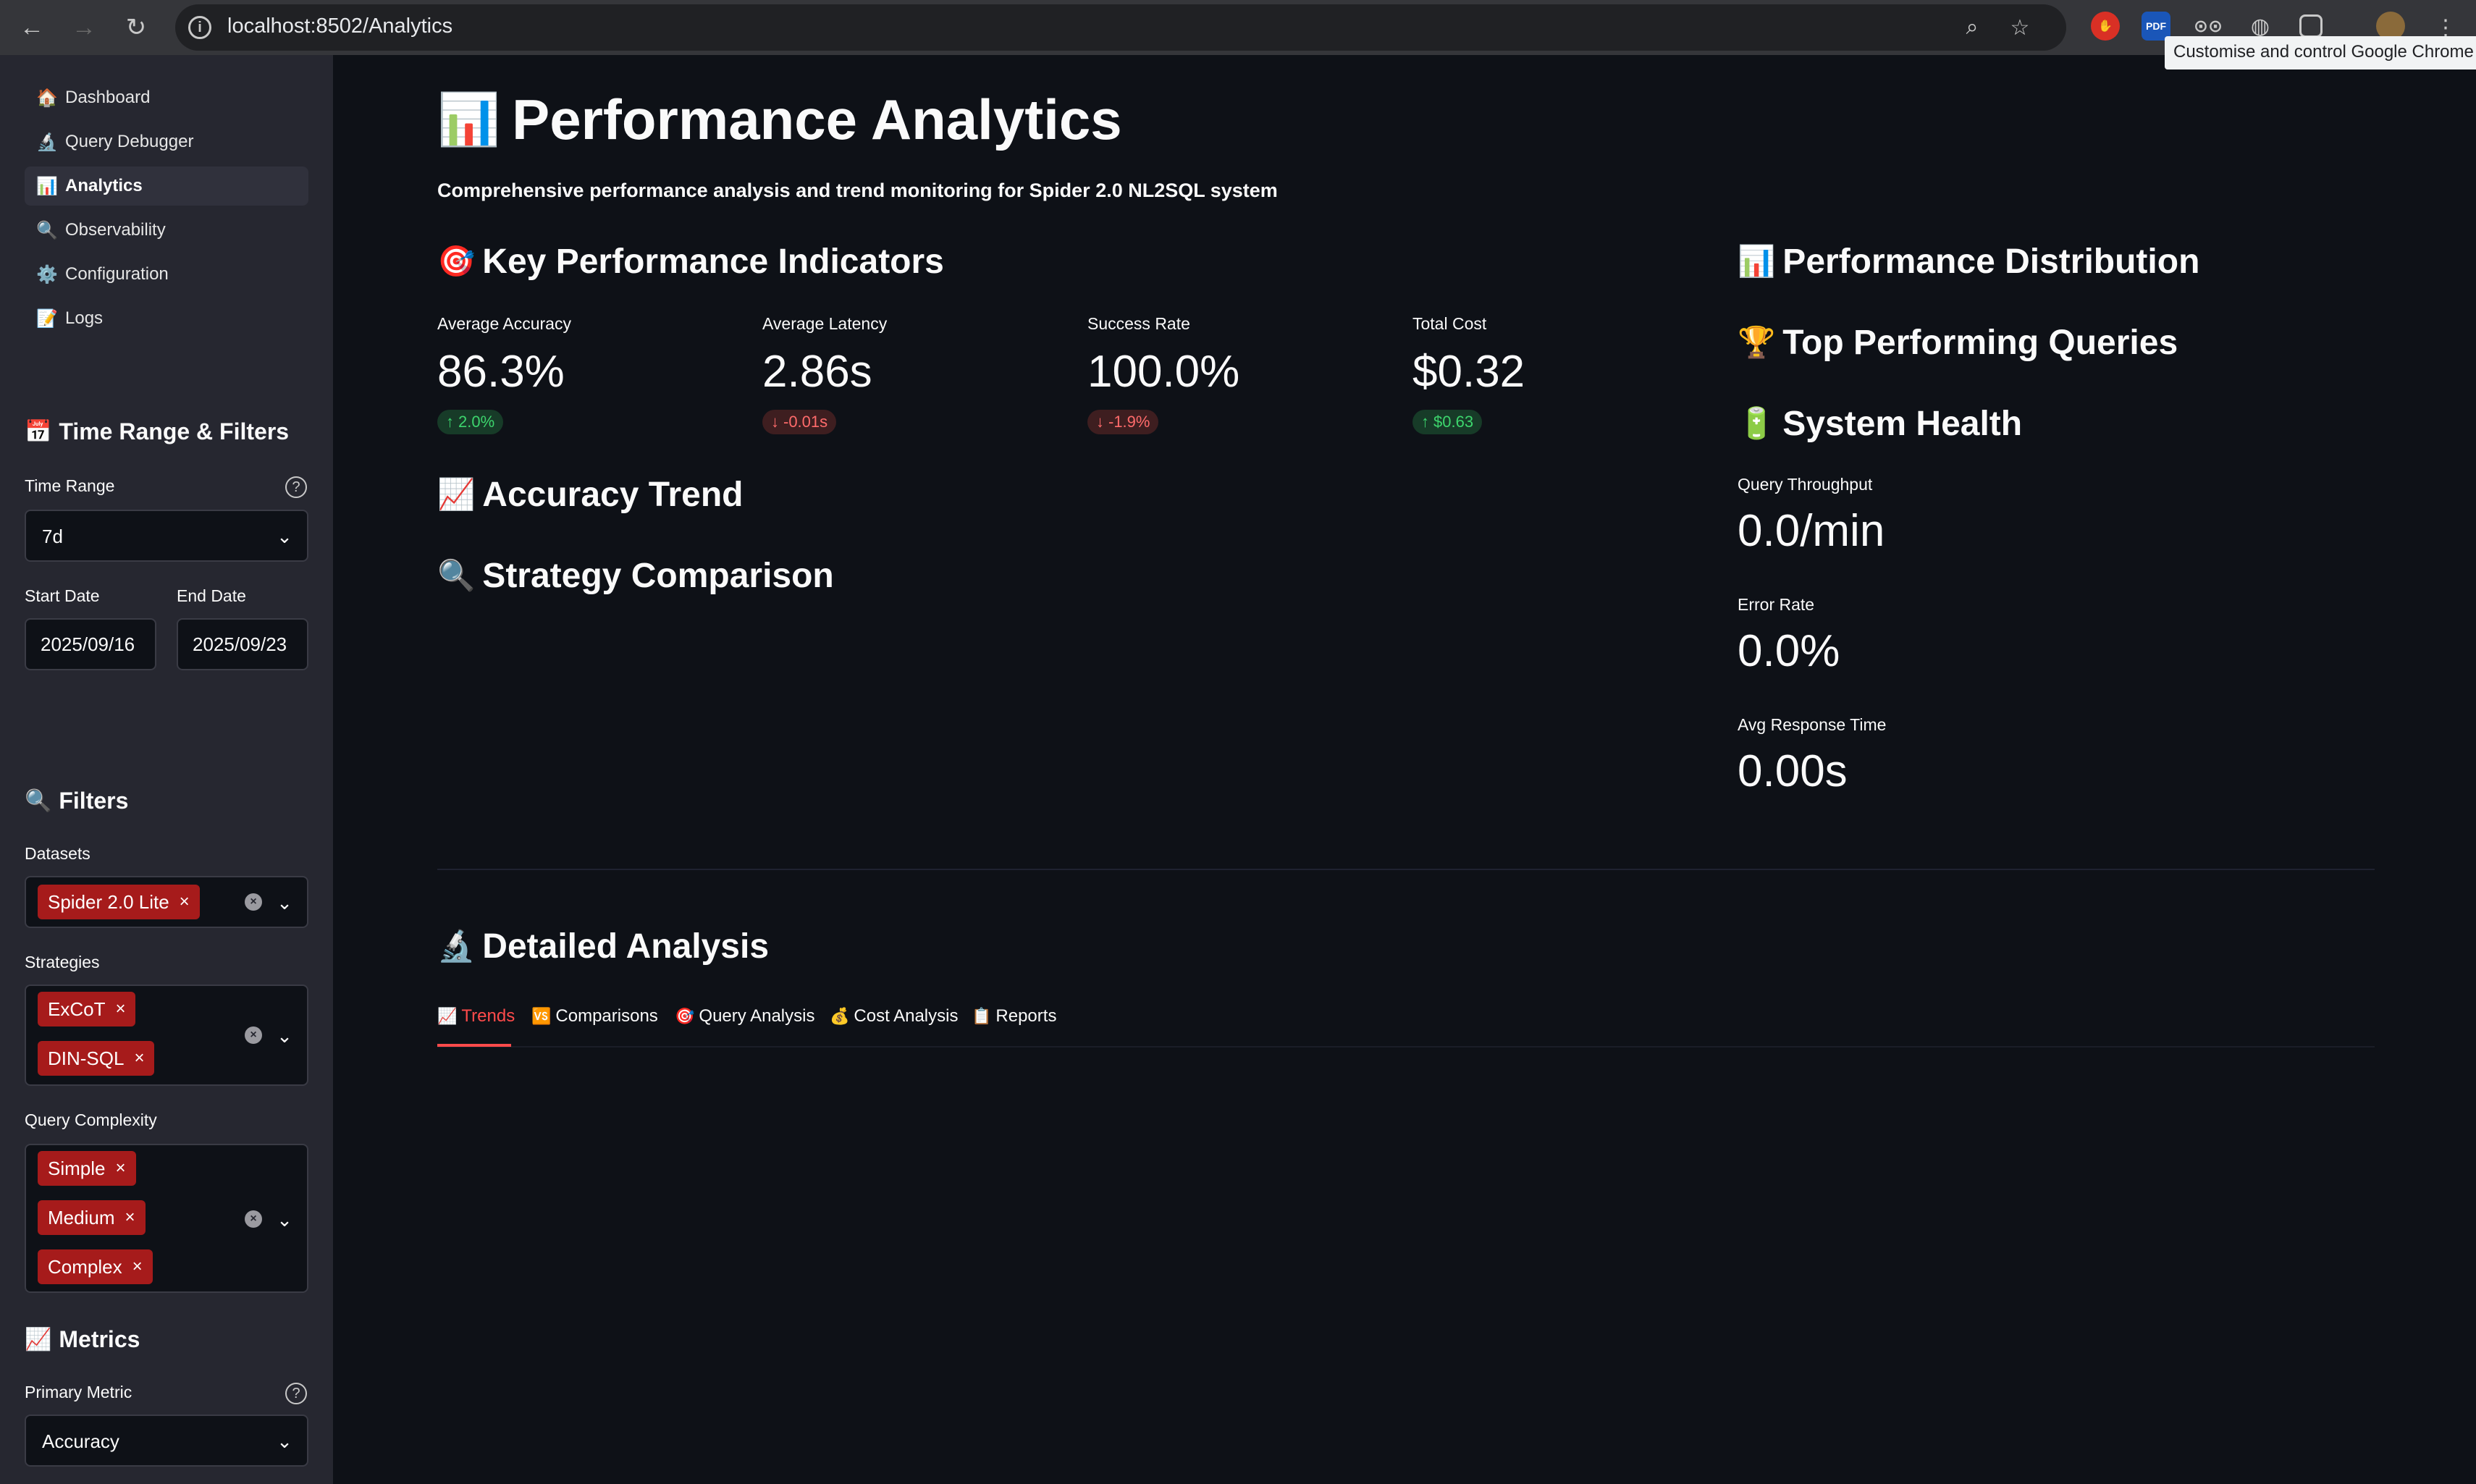 Image resolution: width=2476 pixels, height=1484 pixels. Describe the element at coordinates (1880, 424) in the screenshot. I see `system-health-heading: 🔋 System Health` at that location.